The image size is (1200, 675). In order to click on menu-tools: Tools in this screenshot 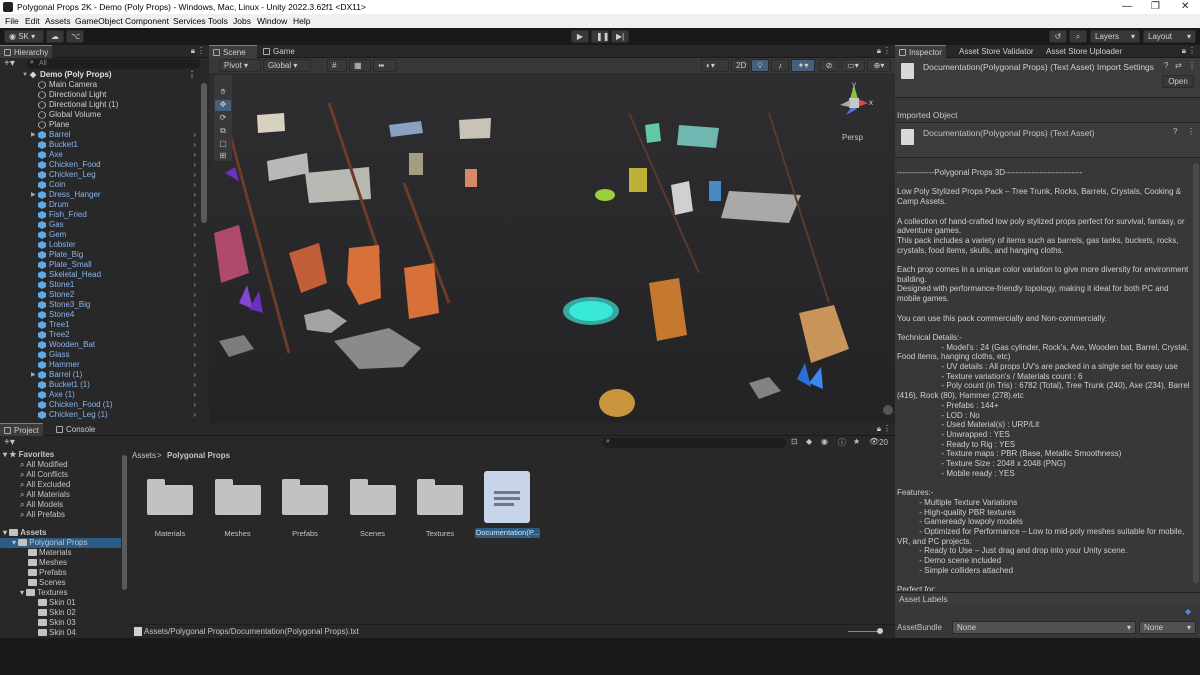, I will do `click(218, 21)`.